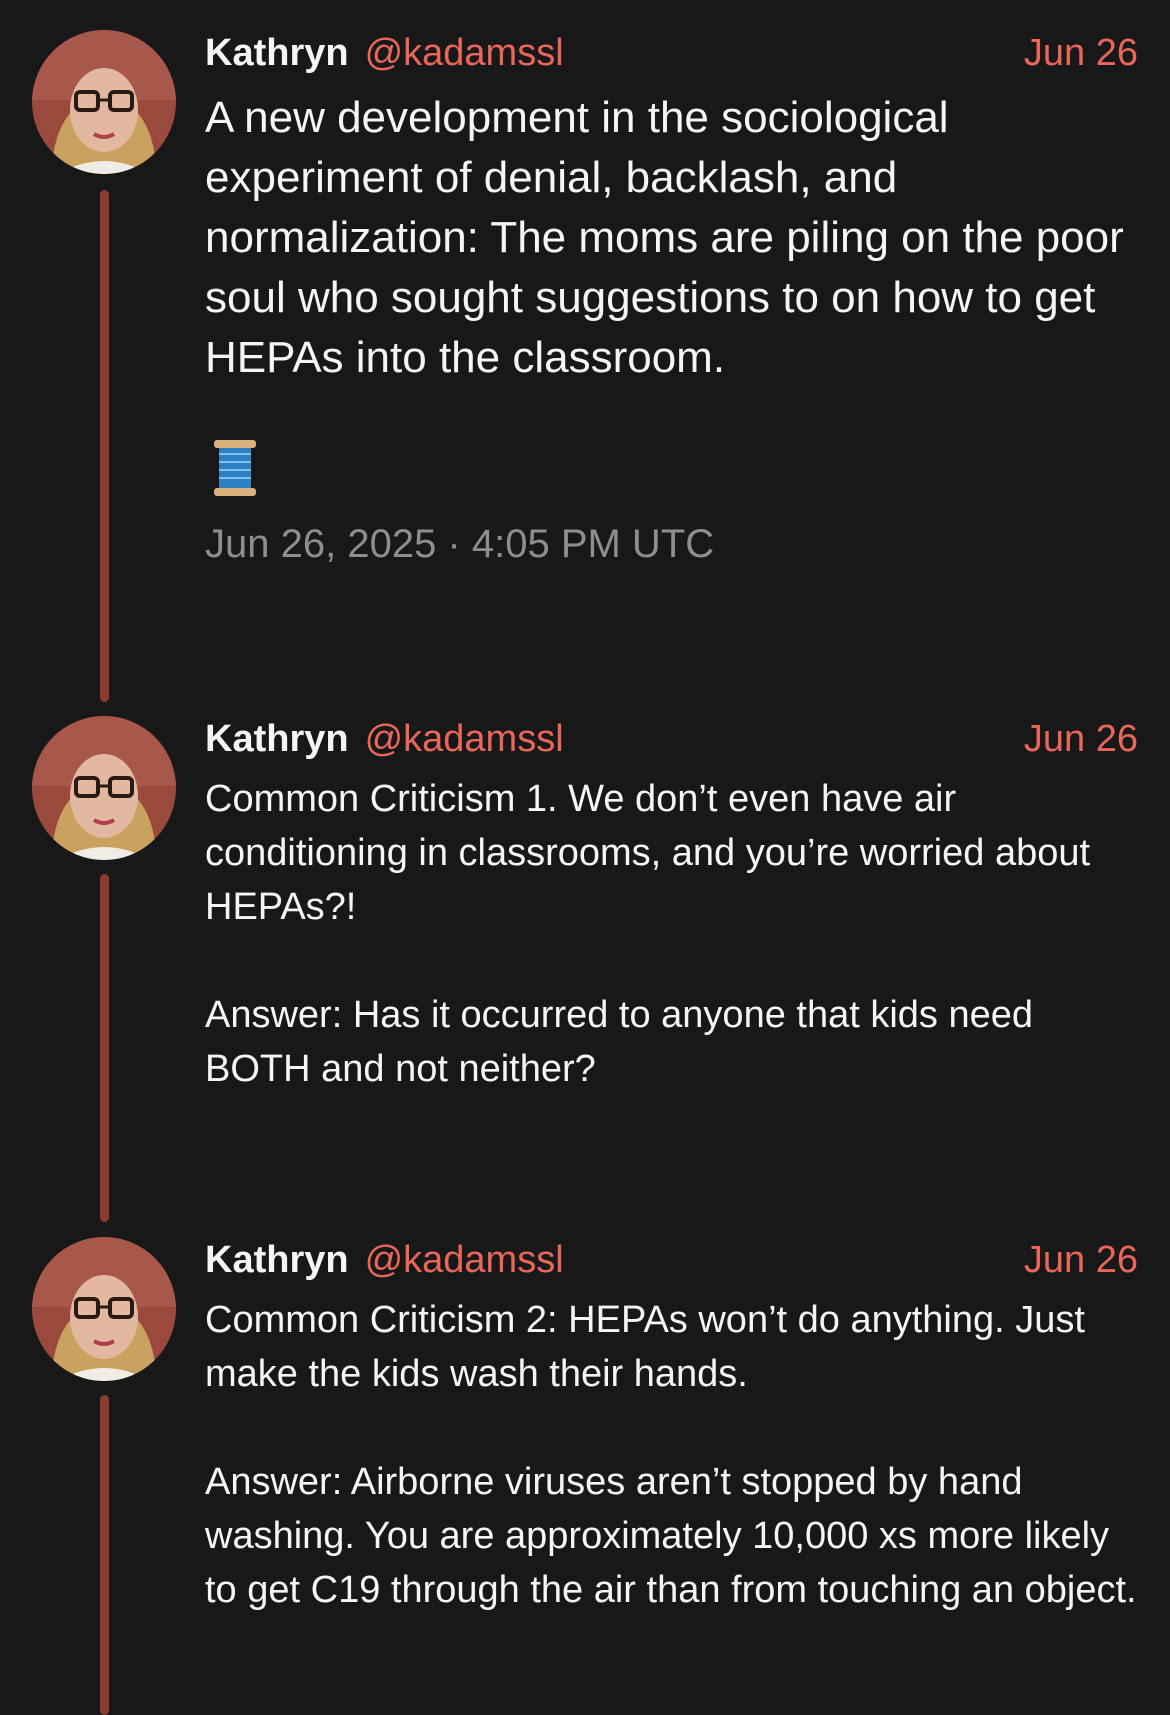  Describe the element at coordinates (459, 544) in the screenshot. I see `post-timestamp: Jun 26, 2025 · 4:05 PM UTC` at that location.